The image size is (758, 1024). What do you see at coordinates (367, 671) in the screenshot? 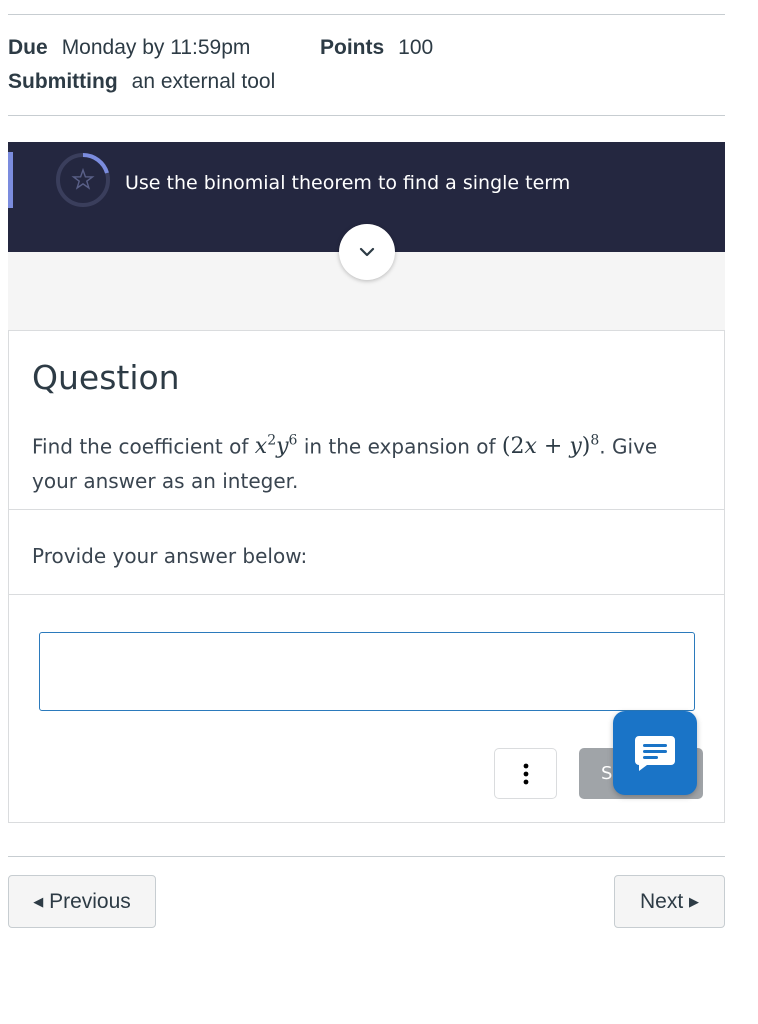
I see `answer-input` at bounding box center [367, 671].